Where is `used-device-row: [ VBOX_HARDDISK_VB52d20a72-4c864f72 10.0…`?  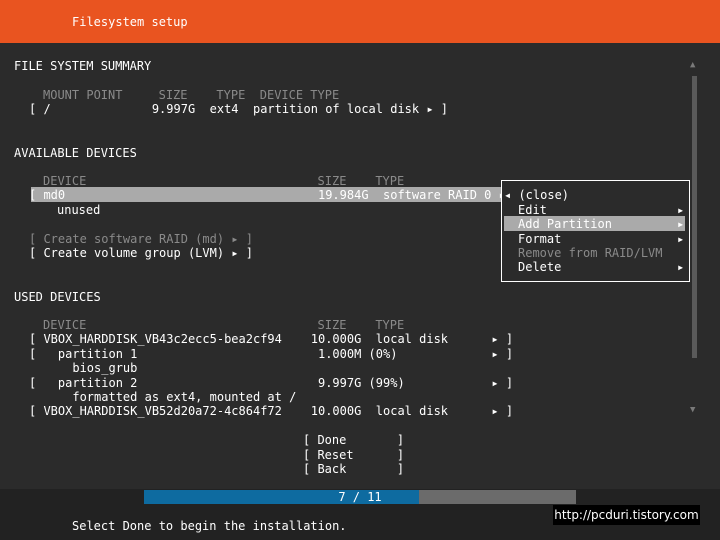 used-device-row: [ VBOX_HARDDISK_VB52d20a72-4c864f72 10.0… is located at coordinates (271, 411).